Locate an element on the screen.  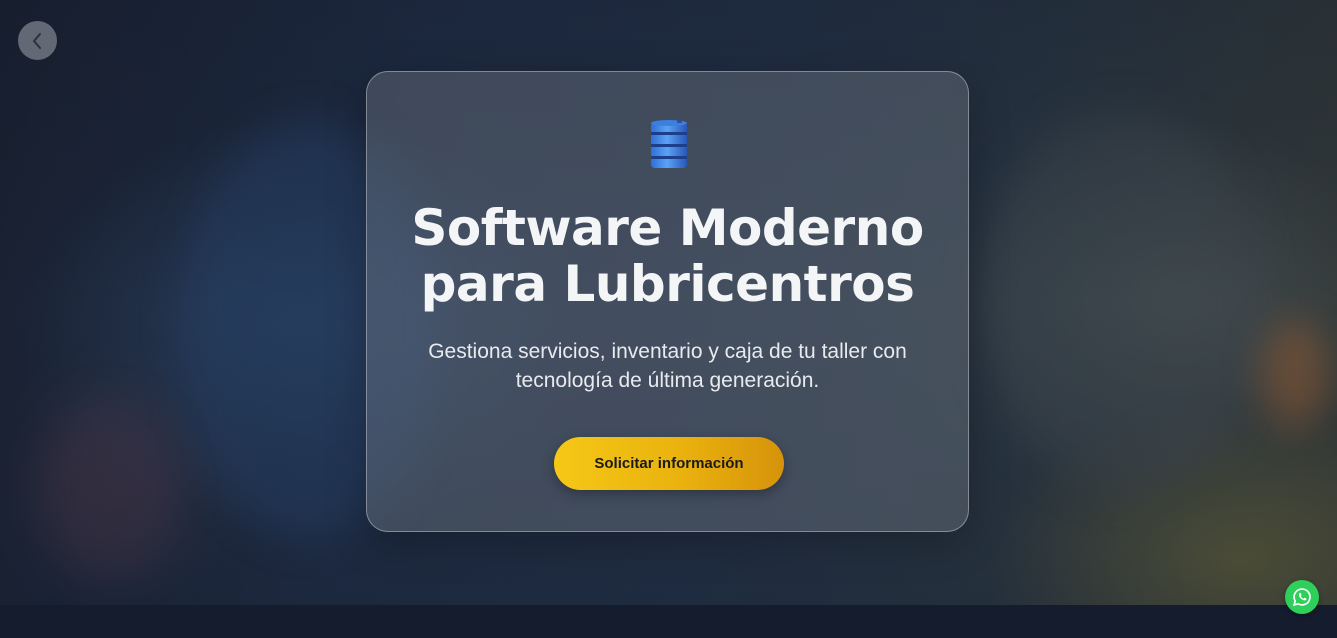
chevron-left-icon is located at coordinates (36, 40).